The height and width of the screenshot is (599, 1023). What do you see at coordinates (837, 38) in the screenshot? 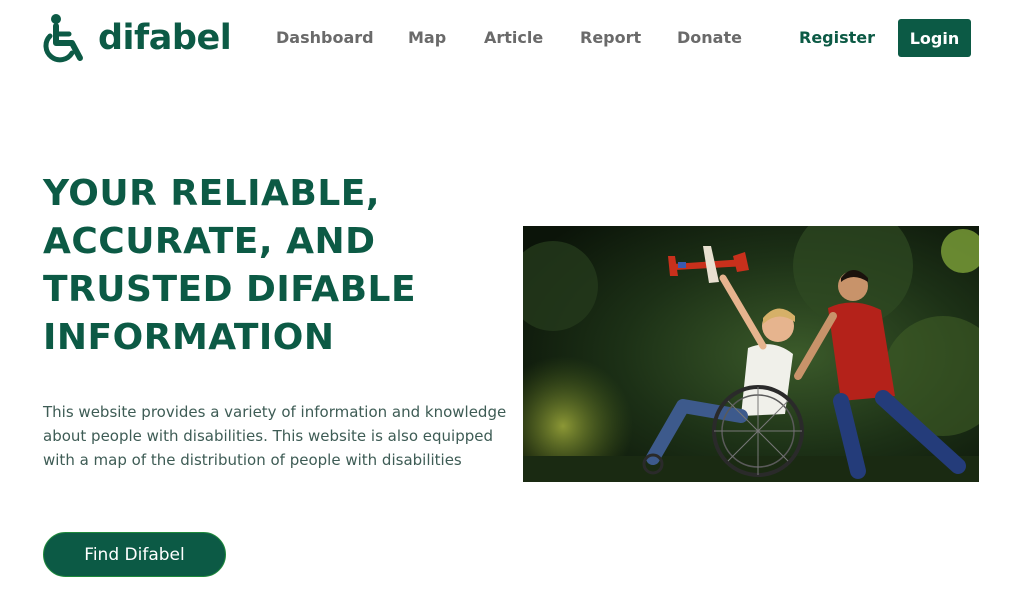
I see `register-link: Register` at bounding box center [837, 38].